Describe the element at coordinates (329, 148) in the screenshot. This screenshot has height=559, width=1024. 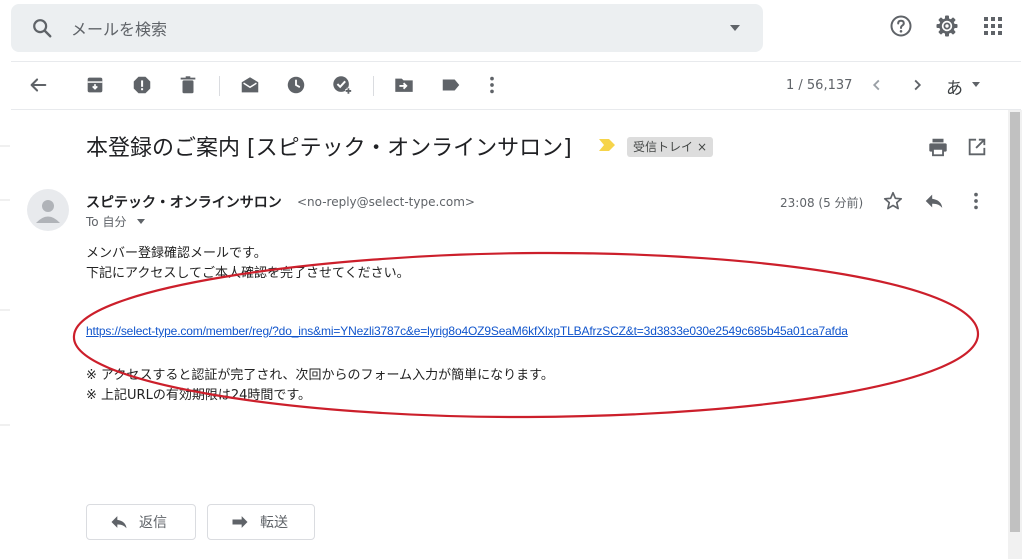
I see `email-subject: 本登録のご案内 [スピテック・オンラインサロン]` at that location.